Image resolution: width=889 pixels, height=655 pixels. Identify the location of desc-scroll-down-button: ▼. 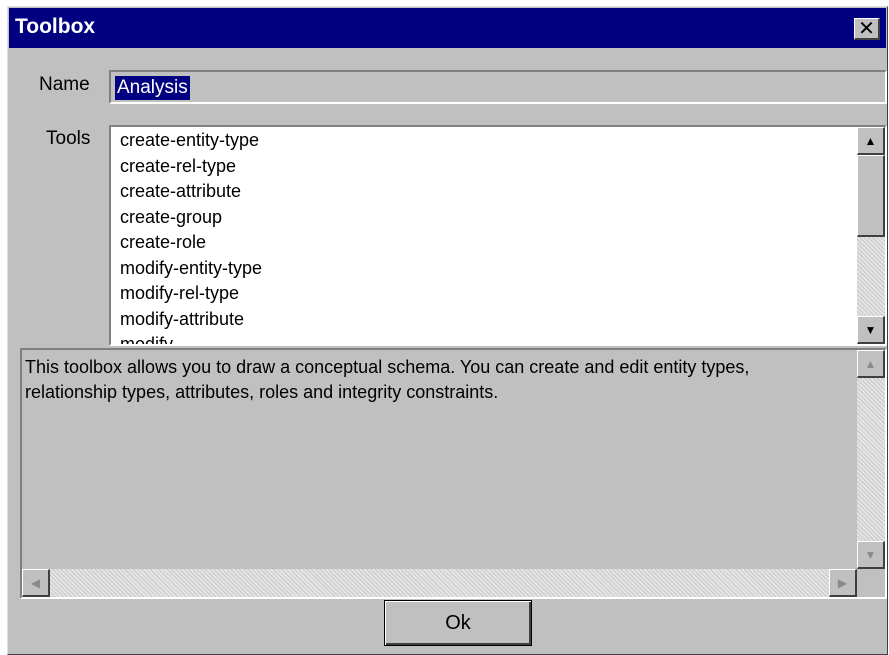
(871, 555).